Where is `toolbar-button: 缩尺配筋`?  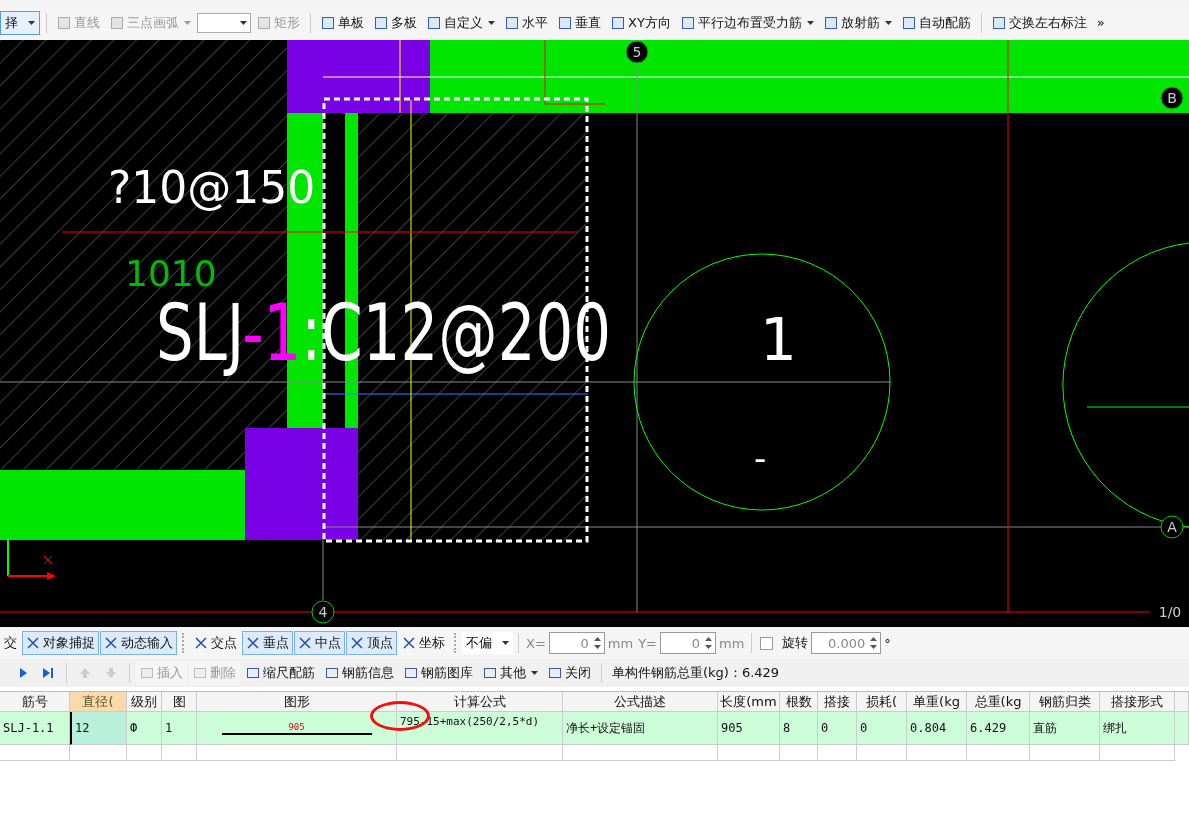 toolbar-button: 缩尺配筋 is located at coordinates (280, 673).